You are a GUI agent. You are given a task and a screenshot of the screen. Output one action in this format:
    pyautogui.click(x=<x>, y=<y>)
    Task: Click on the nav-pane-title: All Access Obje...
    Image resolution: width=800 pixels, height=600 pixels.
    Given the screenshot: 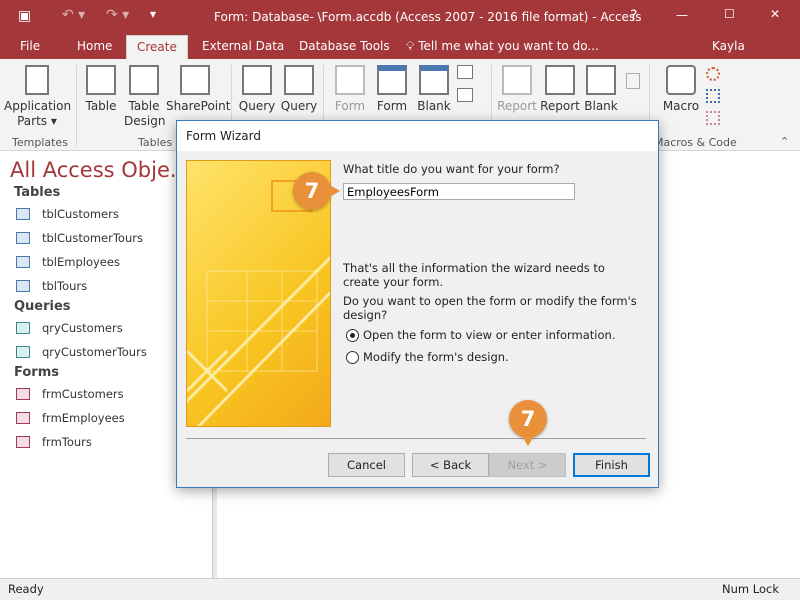 What is the action you would take?
    pyautogui.click(x=100, y=170)
    